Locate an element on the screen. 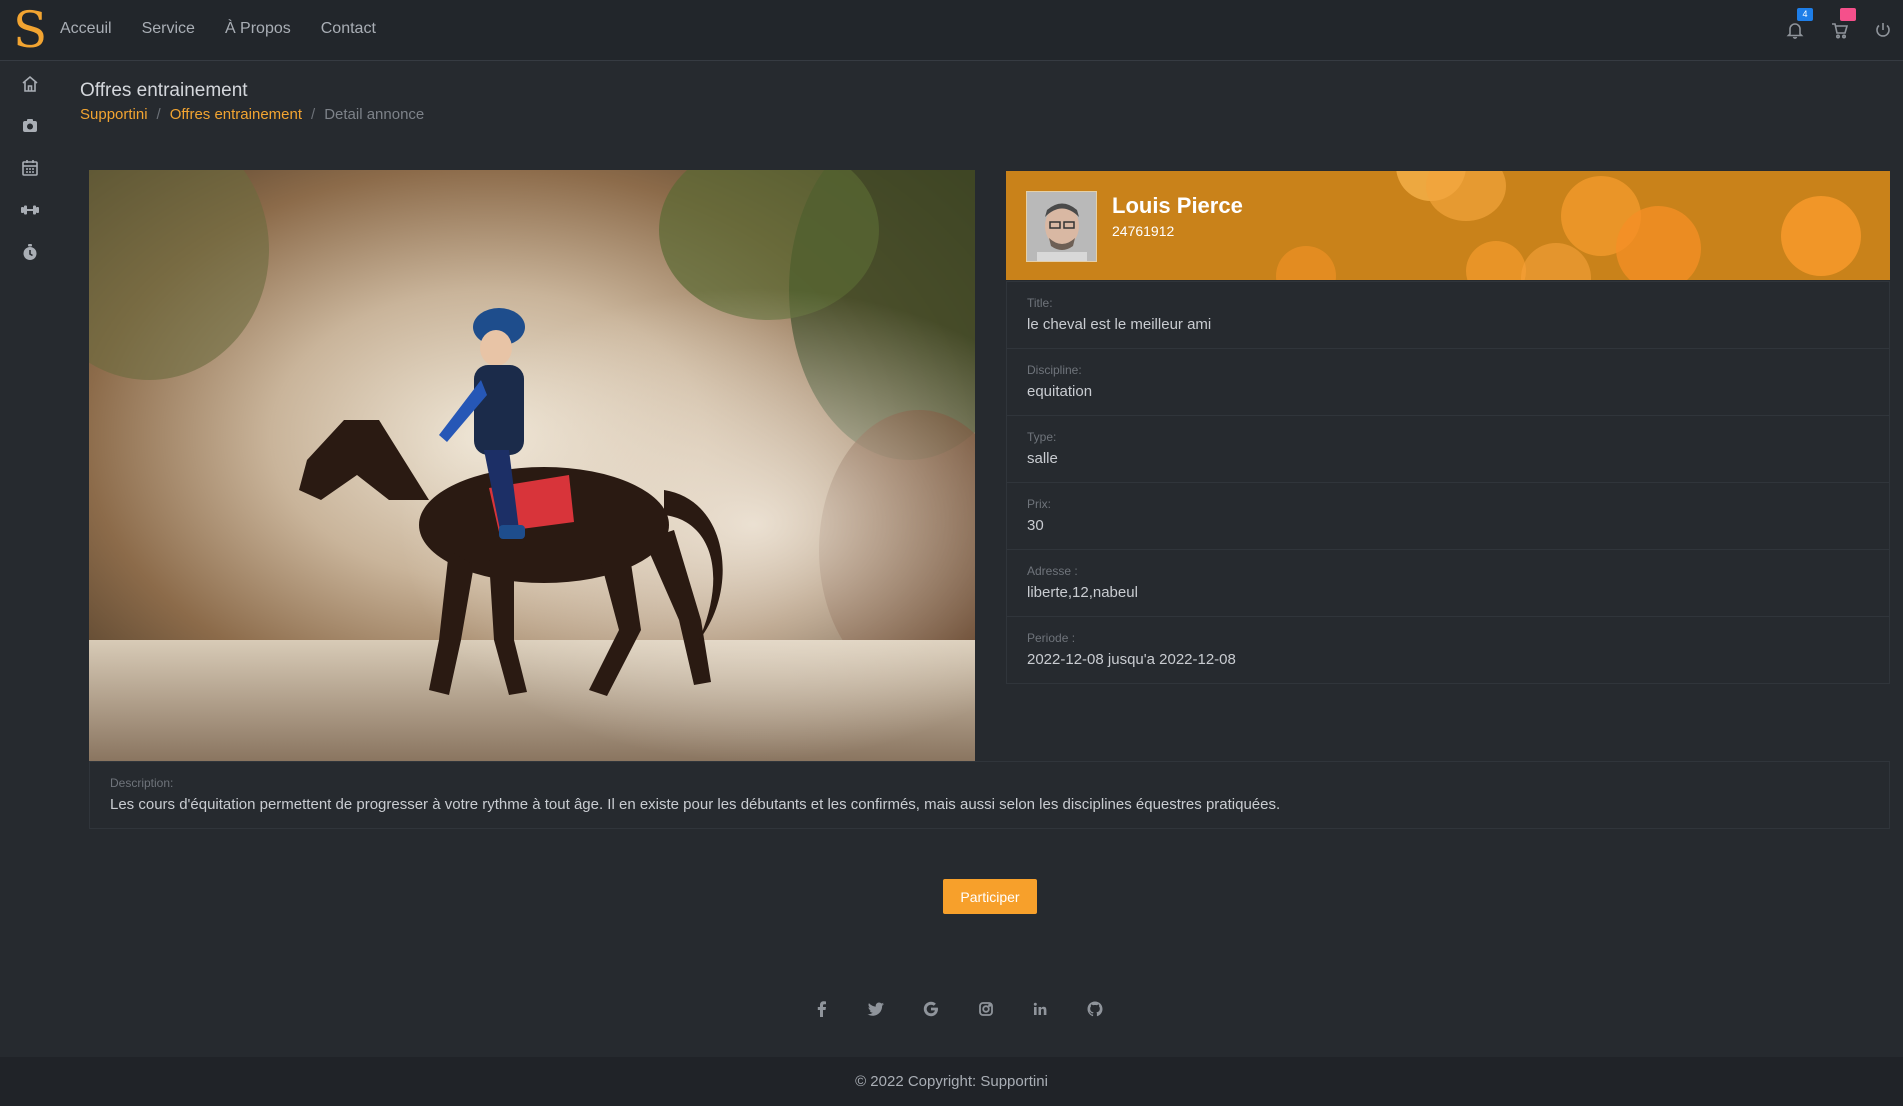 This screenshot has height=1106, width=1903. cart-icon is located at coordinates (1840, 30).